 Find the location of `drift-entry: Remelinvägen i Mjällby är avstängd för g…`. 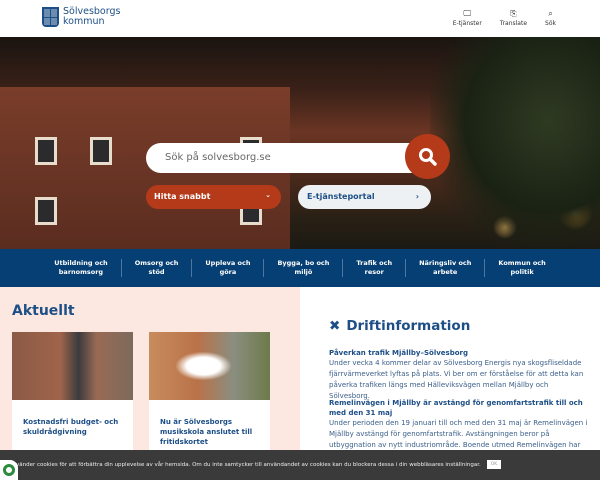

drift-entry: Remelinvägen i Mjällby är avstängd för g… is located at coordinates (459, 424).